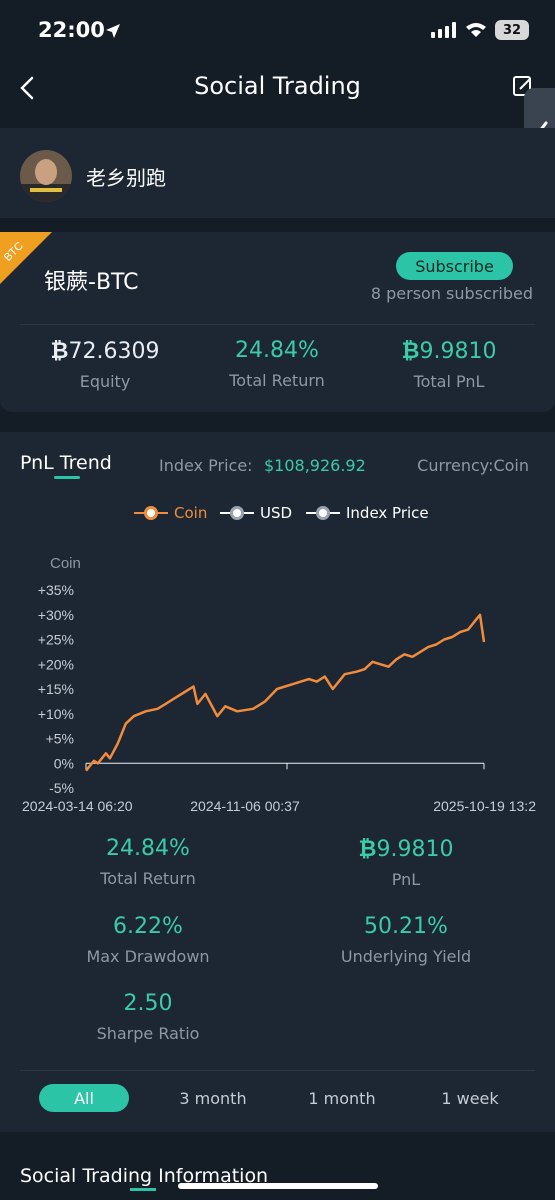 This screenshot has width=555, height=1200. I want to click on legend-index-price: Index Price, so click(367, 513).